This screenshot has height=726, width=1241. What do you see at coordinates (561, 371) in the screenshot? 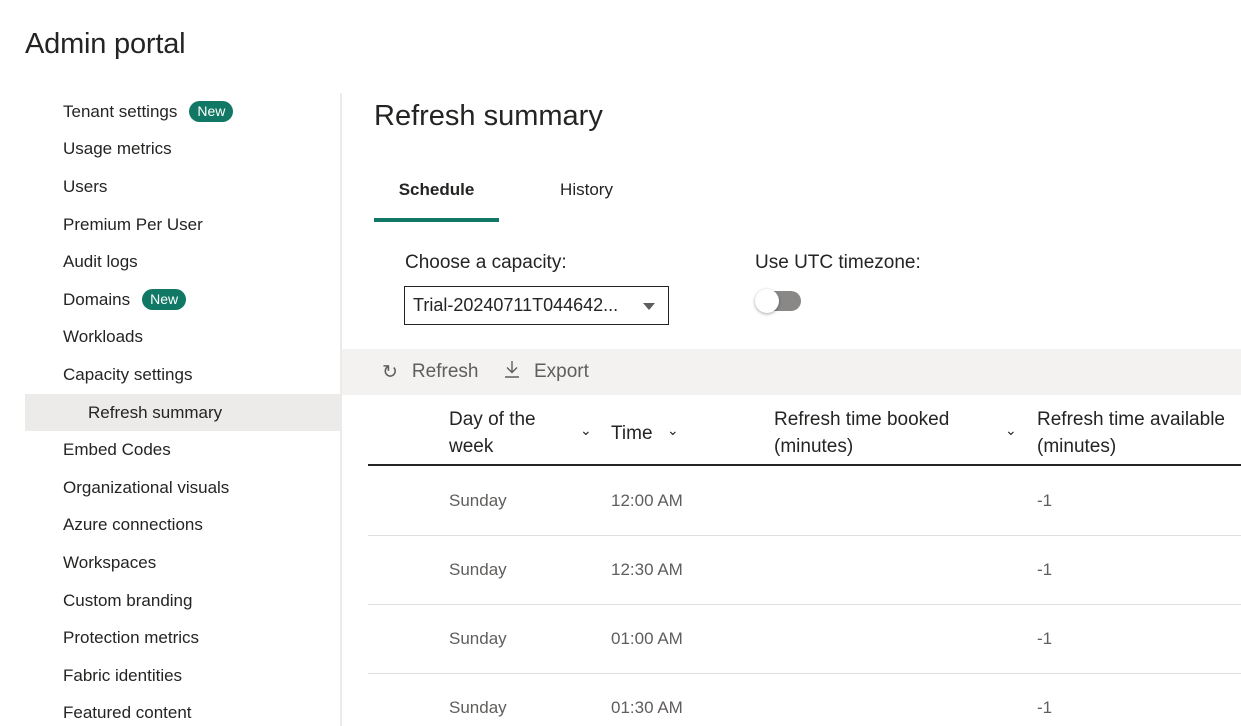
I see `export-button-label: Export` at bounding box center [561, 371].